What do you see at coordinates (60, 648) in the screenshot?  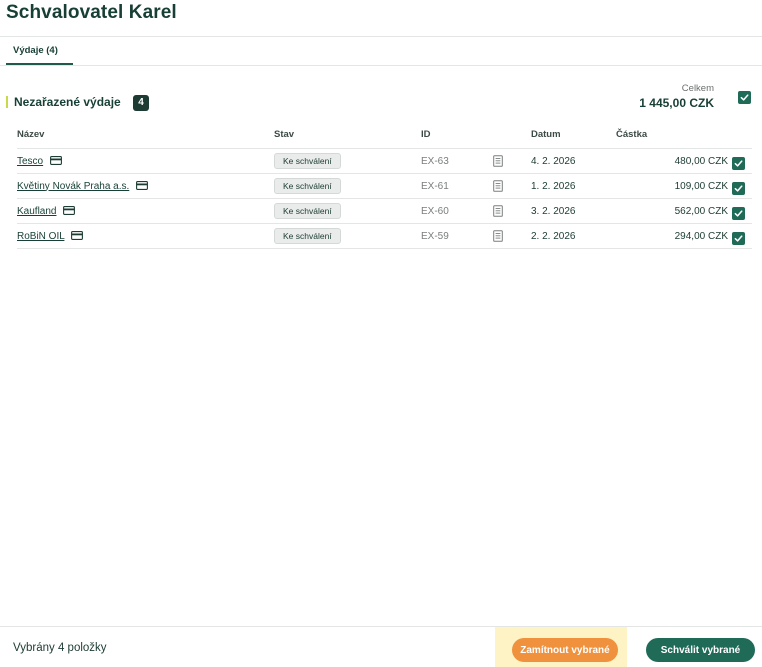 I see `selected-count-text: Vybrány 4 položky` at bounding box center [60, 648].